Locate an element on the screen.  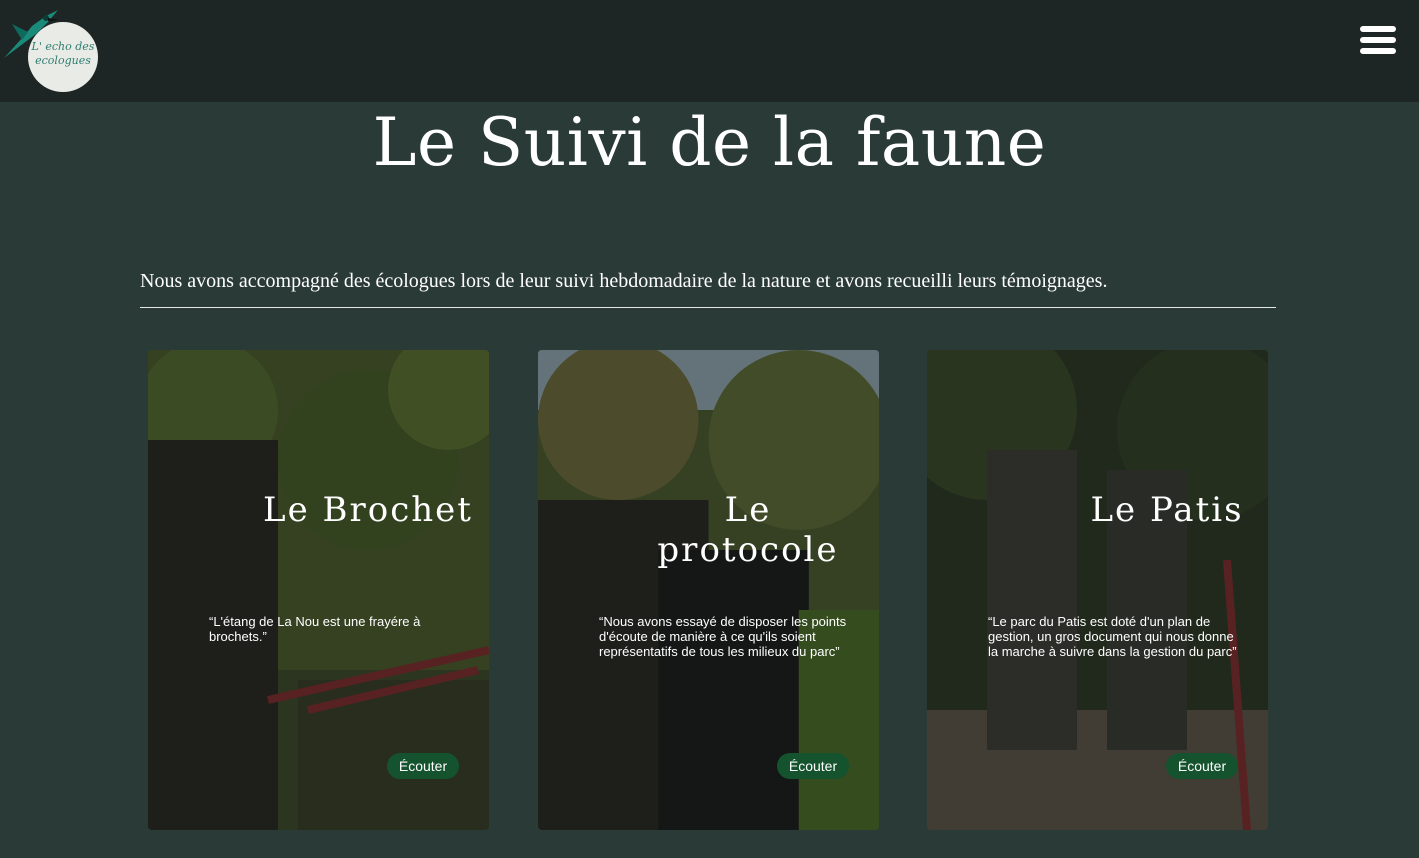
logo-text-line1: L' echo des is located at coordinates (63, 46).